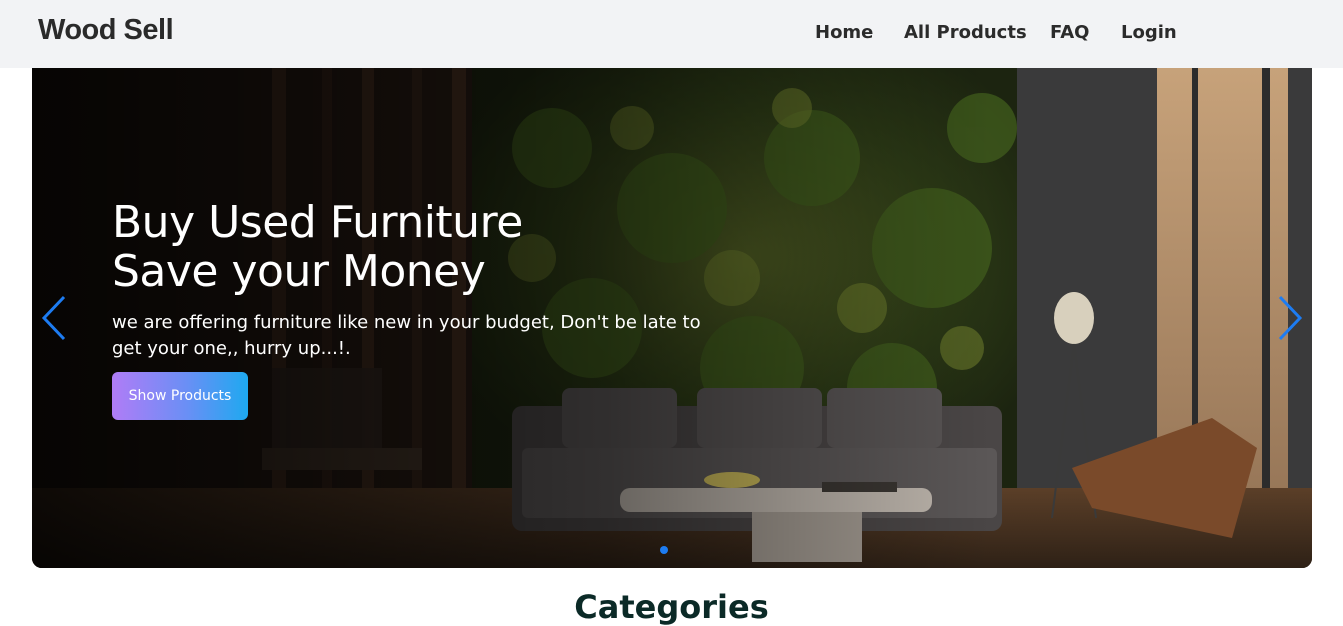 The width and height of the screenshot is (1343, 626). Describe the element at coordinates (671, 607) in the screenshot. I see `categories-heading: Categories` at that location.